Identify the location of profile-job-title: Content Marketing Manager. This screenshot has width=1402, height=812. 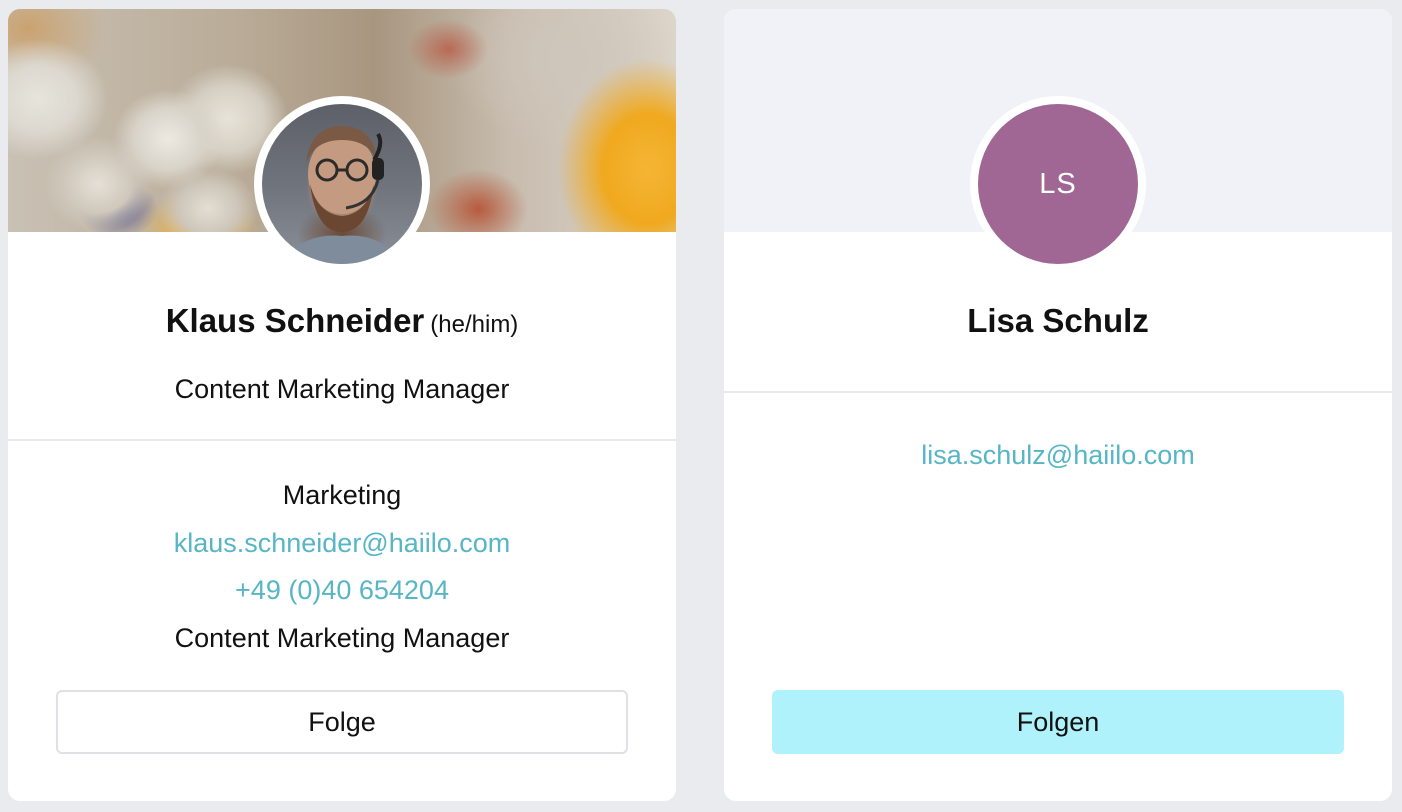
(342, 389).